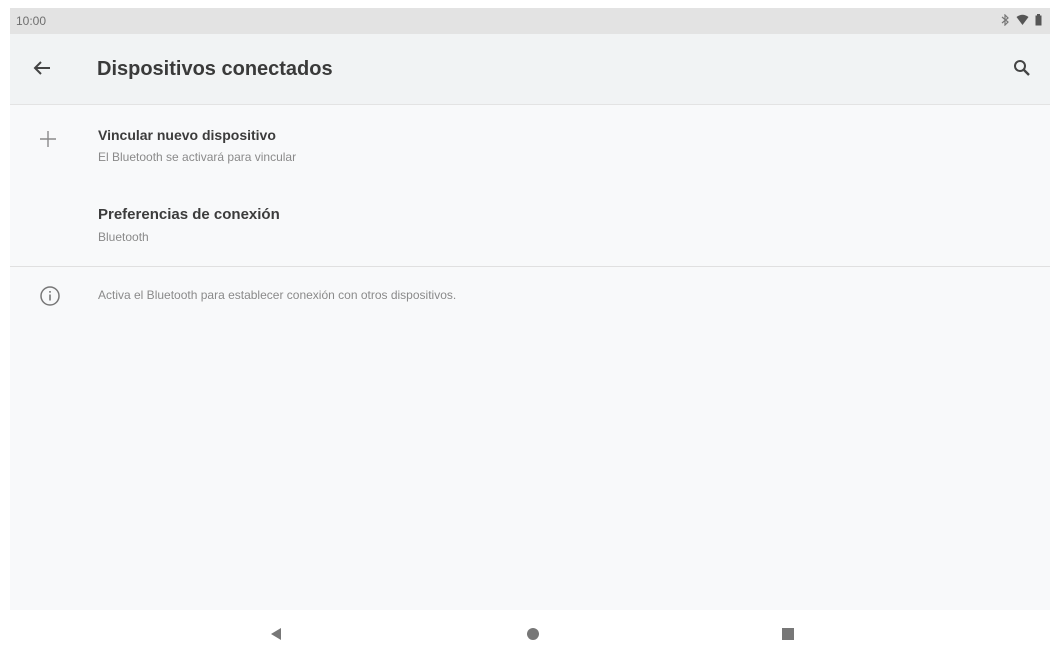  I want to click on connection-preferences-subtitle: Bluetooth, so click(123, 237).